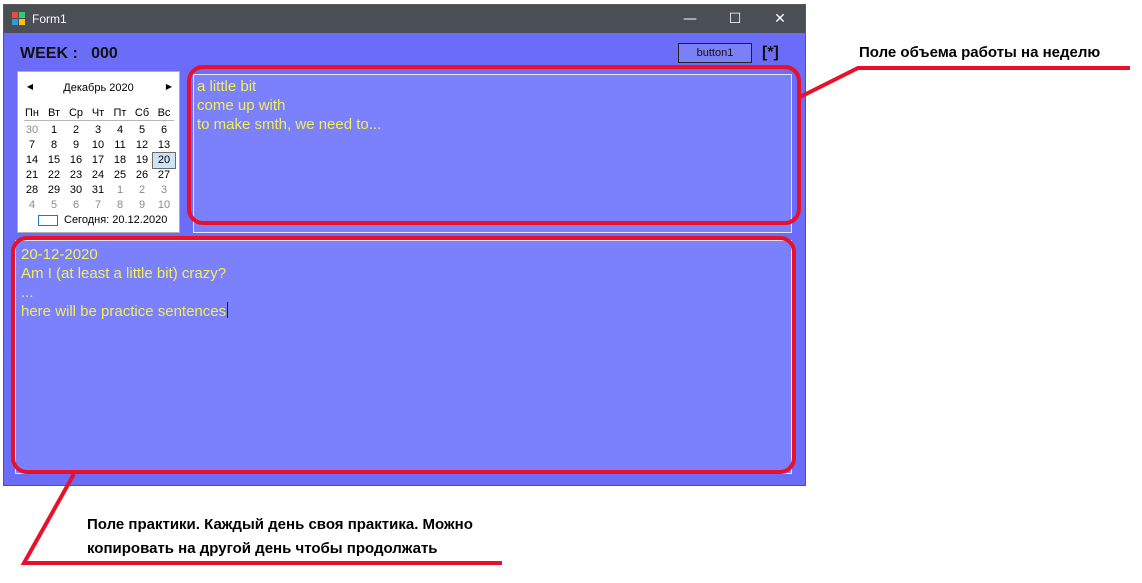  What do you see at coordinates (980, 52) in the screenshot?
I see `weekly-annotation: Поле объема работы на неделю` at bounding box center [980, 52].